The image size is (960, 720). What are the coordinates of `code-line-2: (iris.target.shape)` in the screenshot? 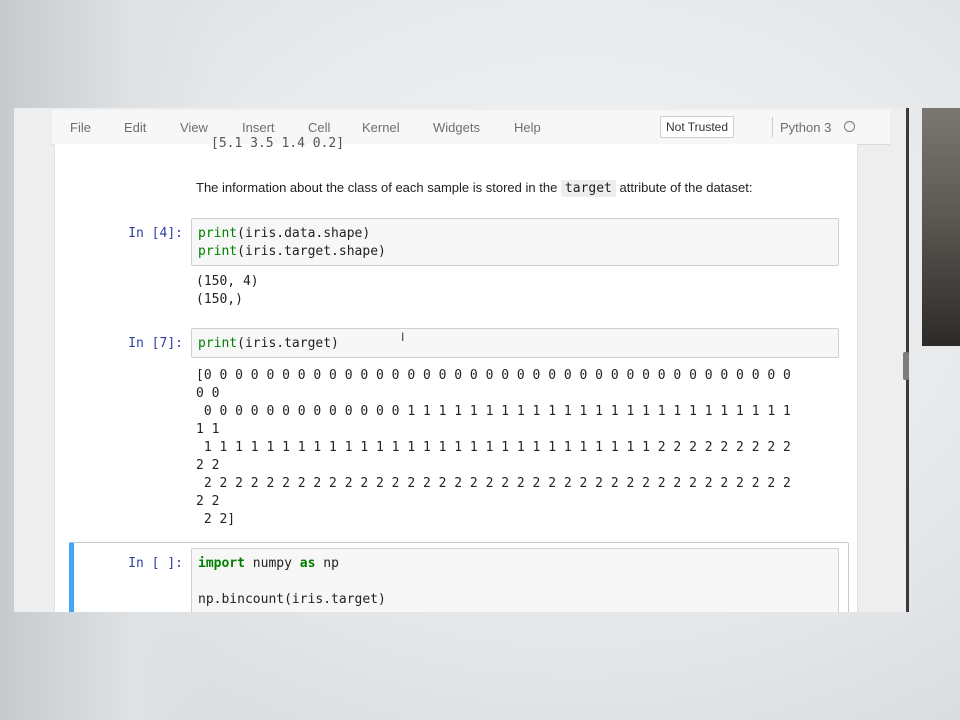 It's located at (311, 251).